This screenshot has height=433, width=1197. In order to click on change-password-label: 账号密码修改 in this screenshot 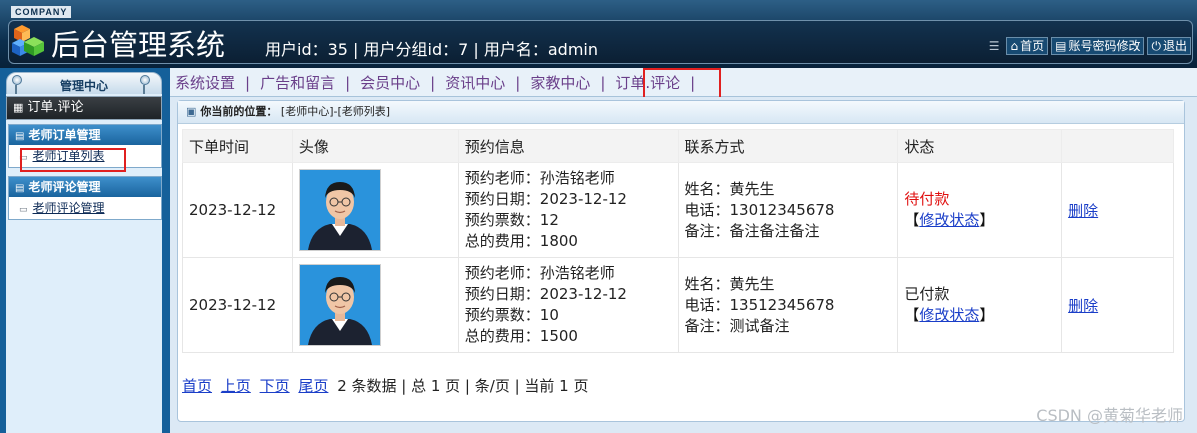, I will do `click(1104, 46)`.